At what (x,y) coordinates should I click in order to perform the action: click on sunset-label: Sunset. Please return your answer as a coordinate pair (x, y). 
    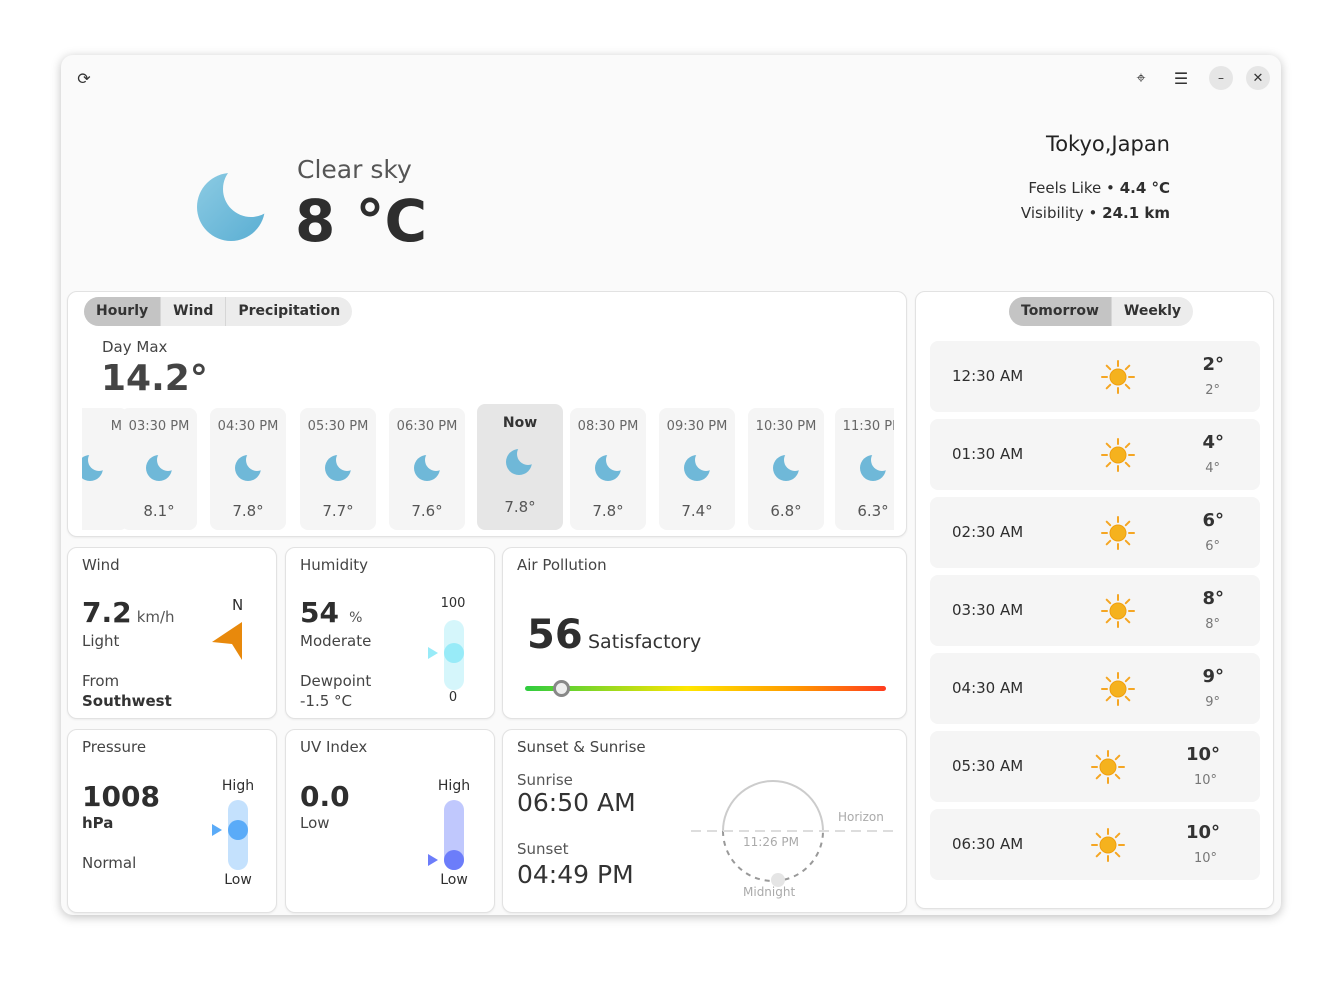
    Looking at the image, I should click on (543, 849).